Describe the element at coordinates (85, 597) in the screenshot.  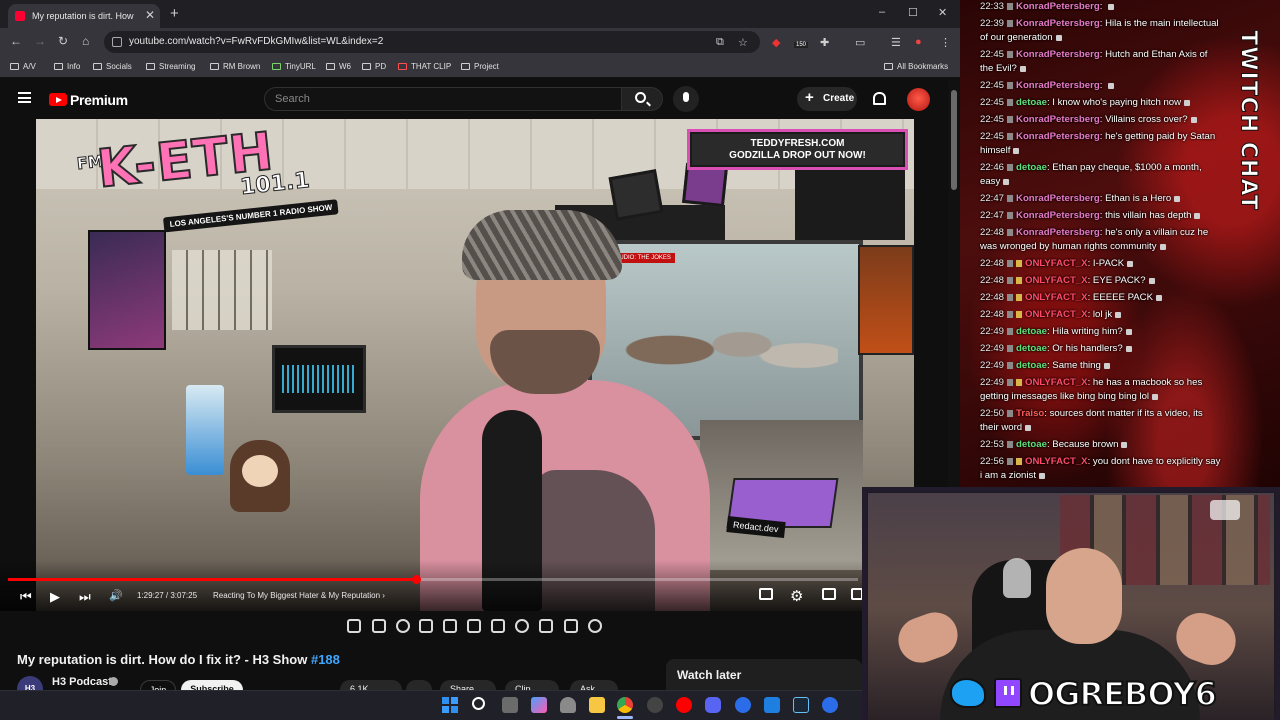
I see `next-icon: ⏭` at that location.